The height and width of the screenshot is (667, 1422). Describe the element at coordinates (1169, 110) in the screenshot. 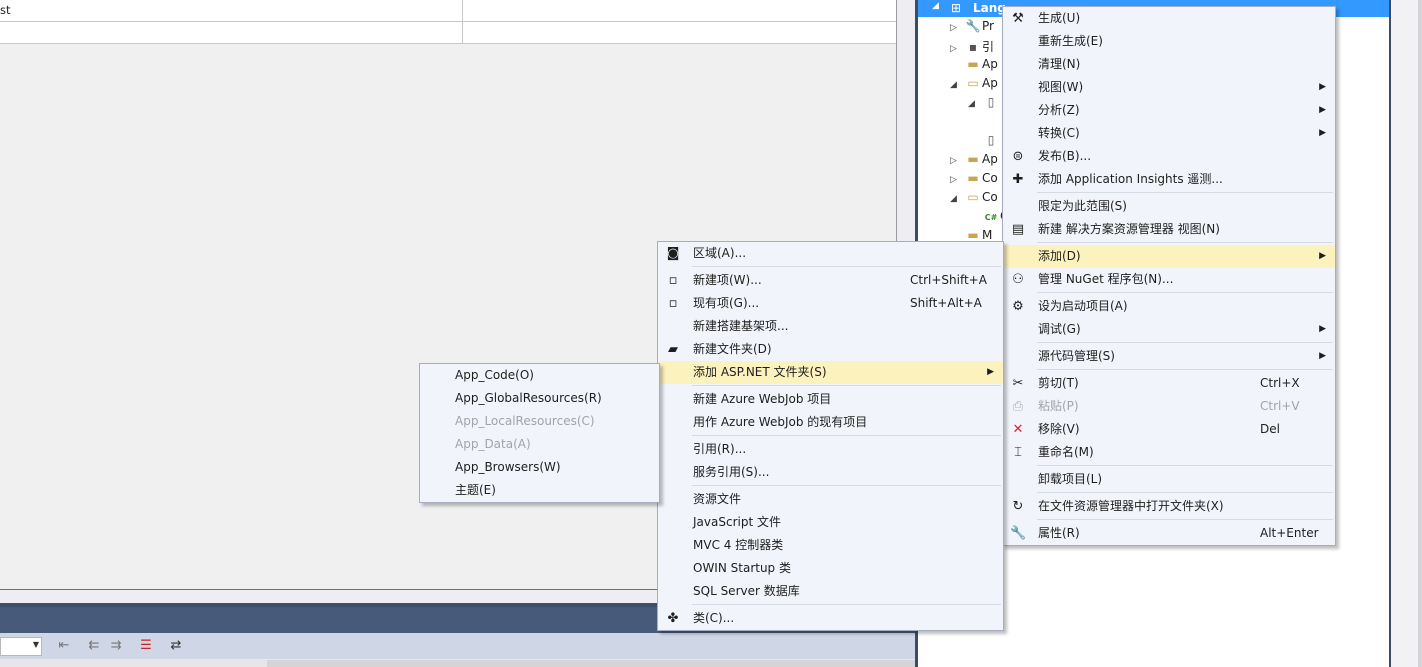

I see `menu-item-分析: 分析(Z) ▶` at that location.